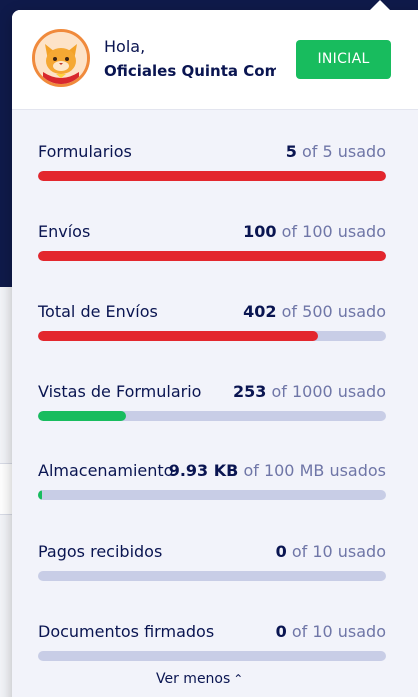  What do you see at coordinates (212, 567) in the screenshot?
I see `usage-row-pagos: Pagos recibidos 0 of 10 usado` at bounding box center [212, 567].